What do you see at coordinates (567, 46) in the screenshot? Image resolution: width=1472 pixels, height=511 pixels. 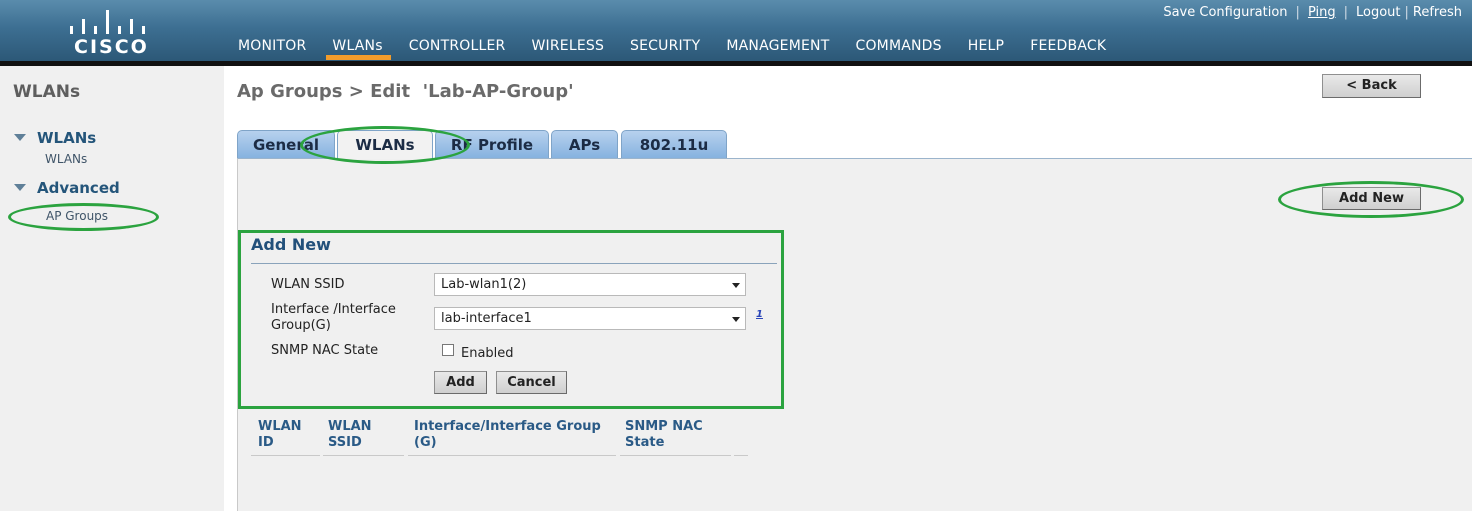 I see `nav-wireless: WIRELESS` at bounding box center [567, 46].